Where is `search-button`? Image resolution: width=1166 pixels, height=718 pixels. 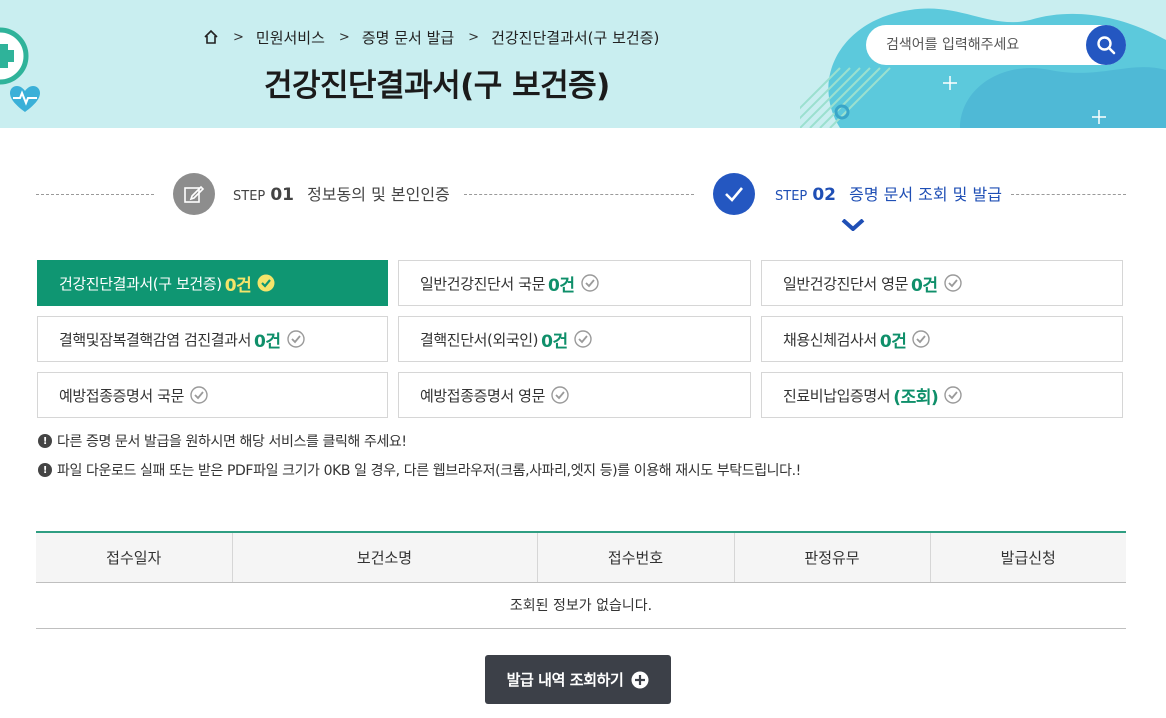 search-button is located at coordinates (1106, 45).